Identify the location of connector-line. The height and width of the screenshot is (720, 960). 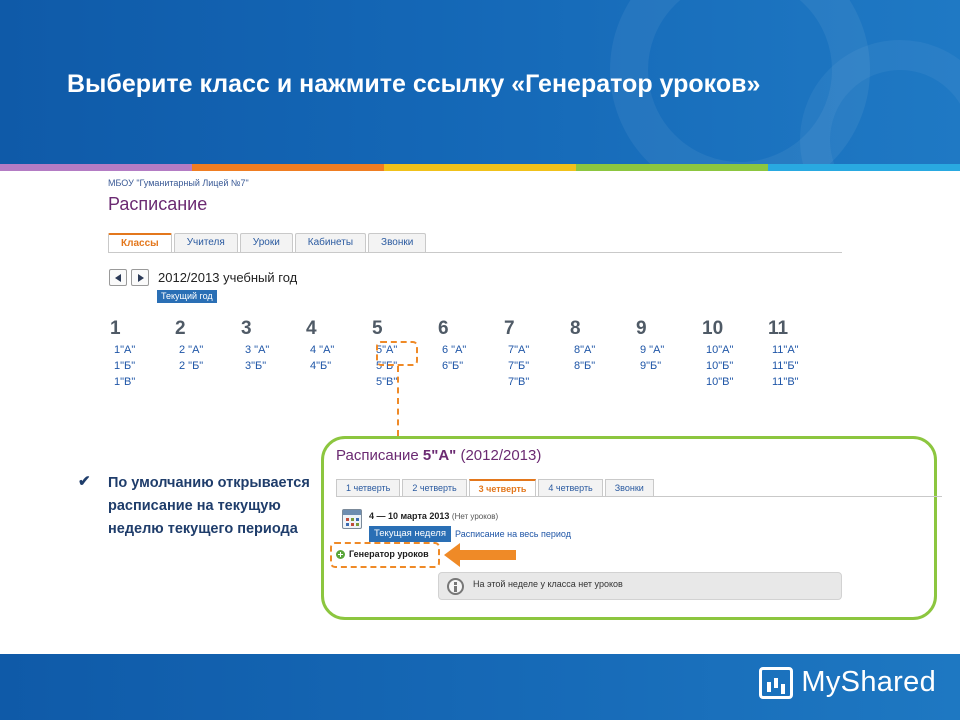
(398, 401).